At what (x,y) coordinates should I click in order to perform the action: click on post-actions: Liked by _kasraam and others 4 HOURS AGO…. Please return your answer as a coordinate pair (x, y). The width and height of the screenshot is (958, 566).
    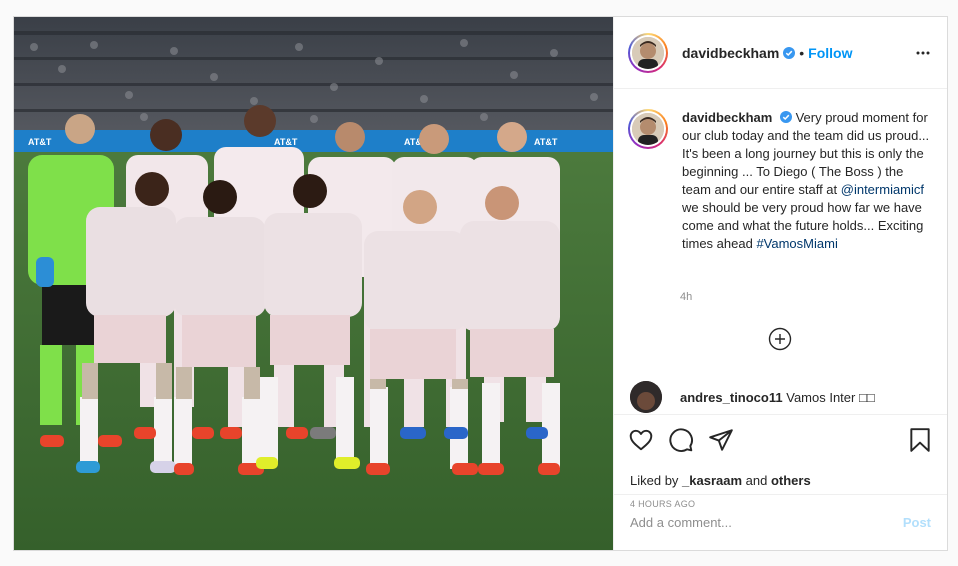
    Looking at the image, I should click on (780, 482).